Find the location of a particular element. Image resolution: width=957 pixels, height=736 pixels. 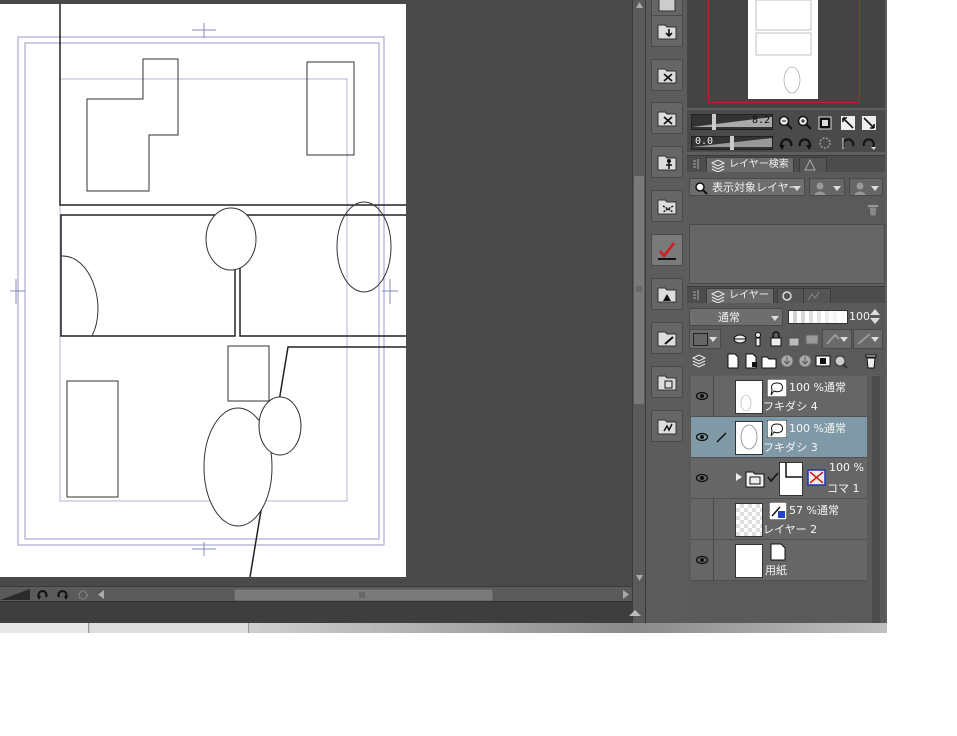

layer-toolbar: 通常 100 is located at coordinates (786, 339).